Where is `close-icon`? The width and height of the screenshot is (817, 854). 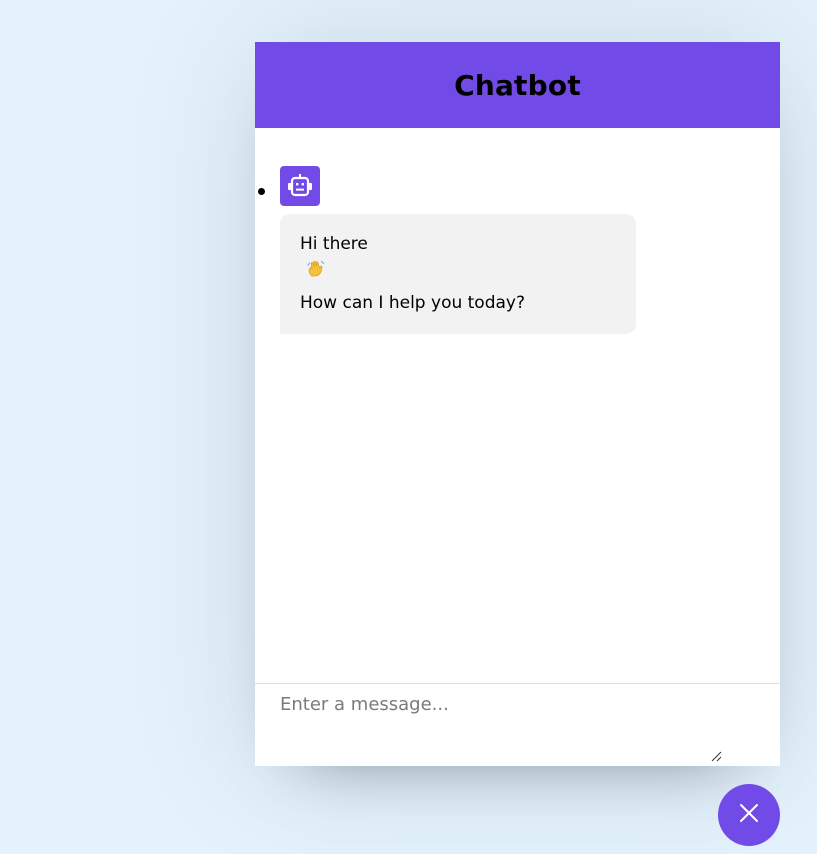 close-icon is located at coordinates (749, 815).